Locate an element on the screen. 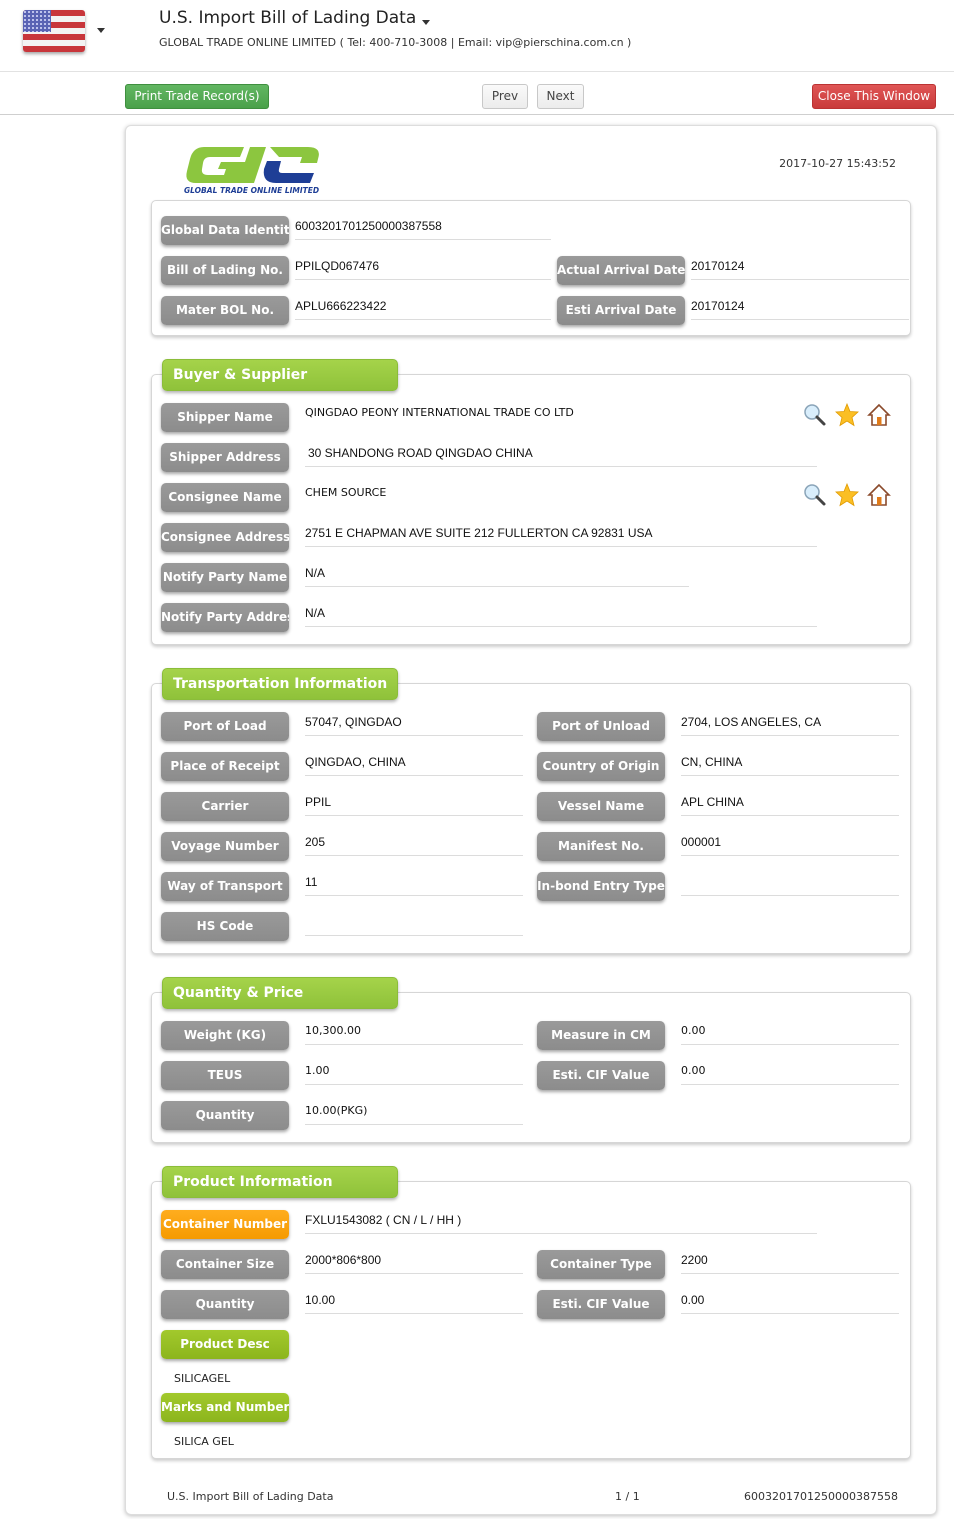 This screenshot has width=954, height=1519. quantity-label: Quantity is located at coordinates (225, 1115).